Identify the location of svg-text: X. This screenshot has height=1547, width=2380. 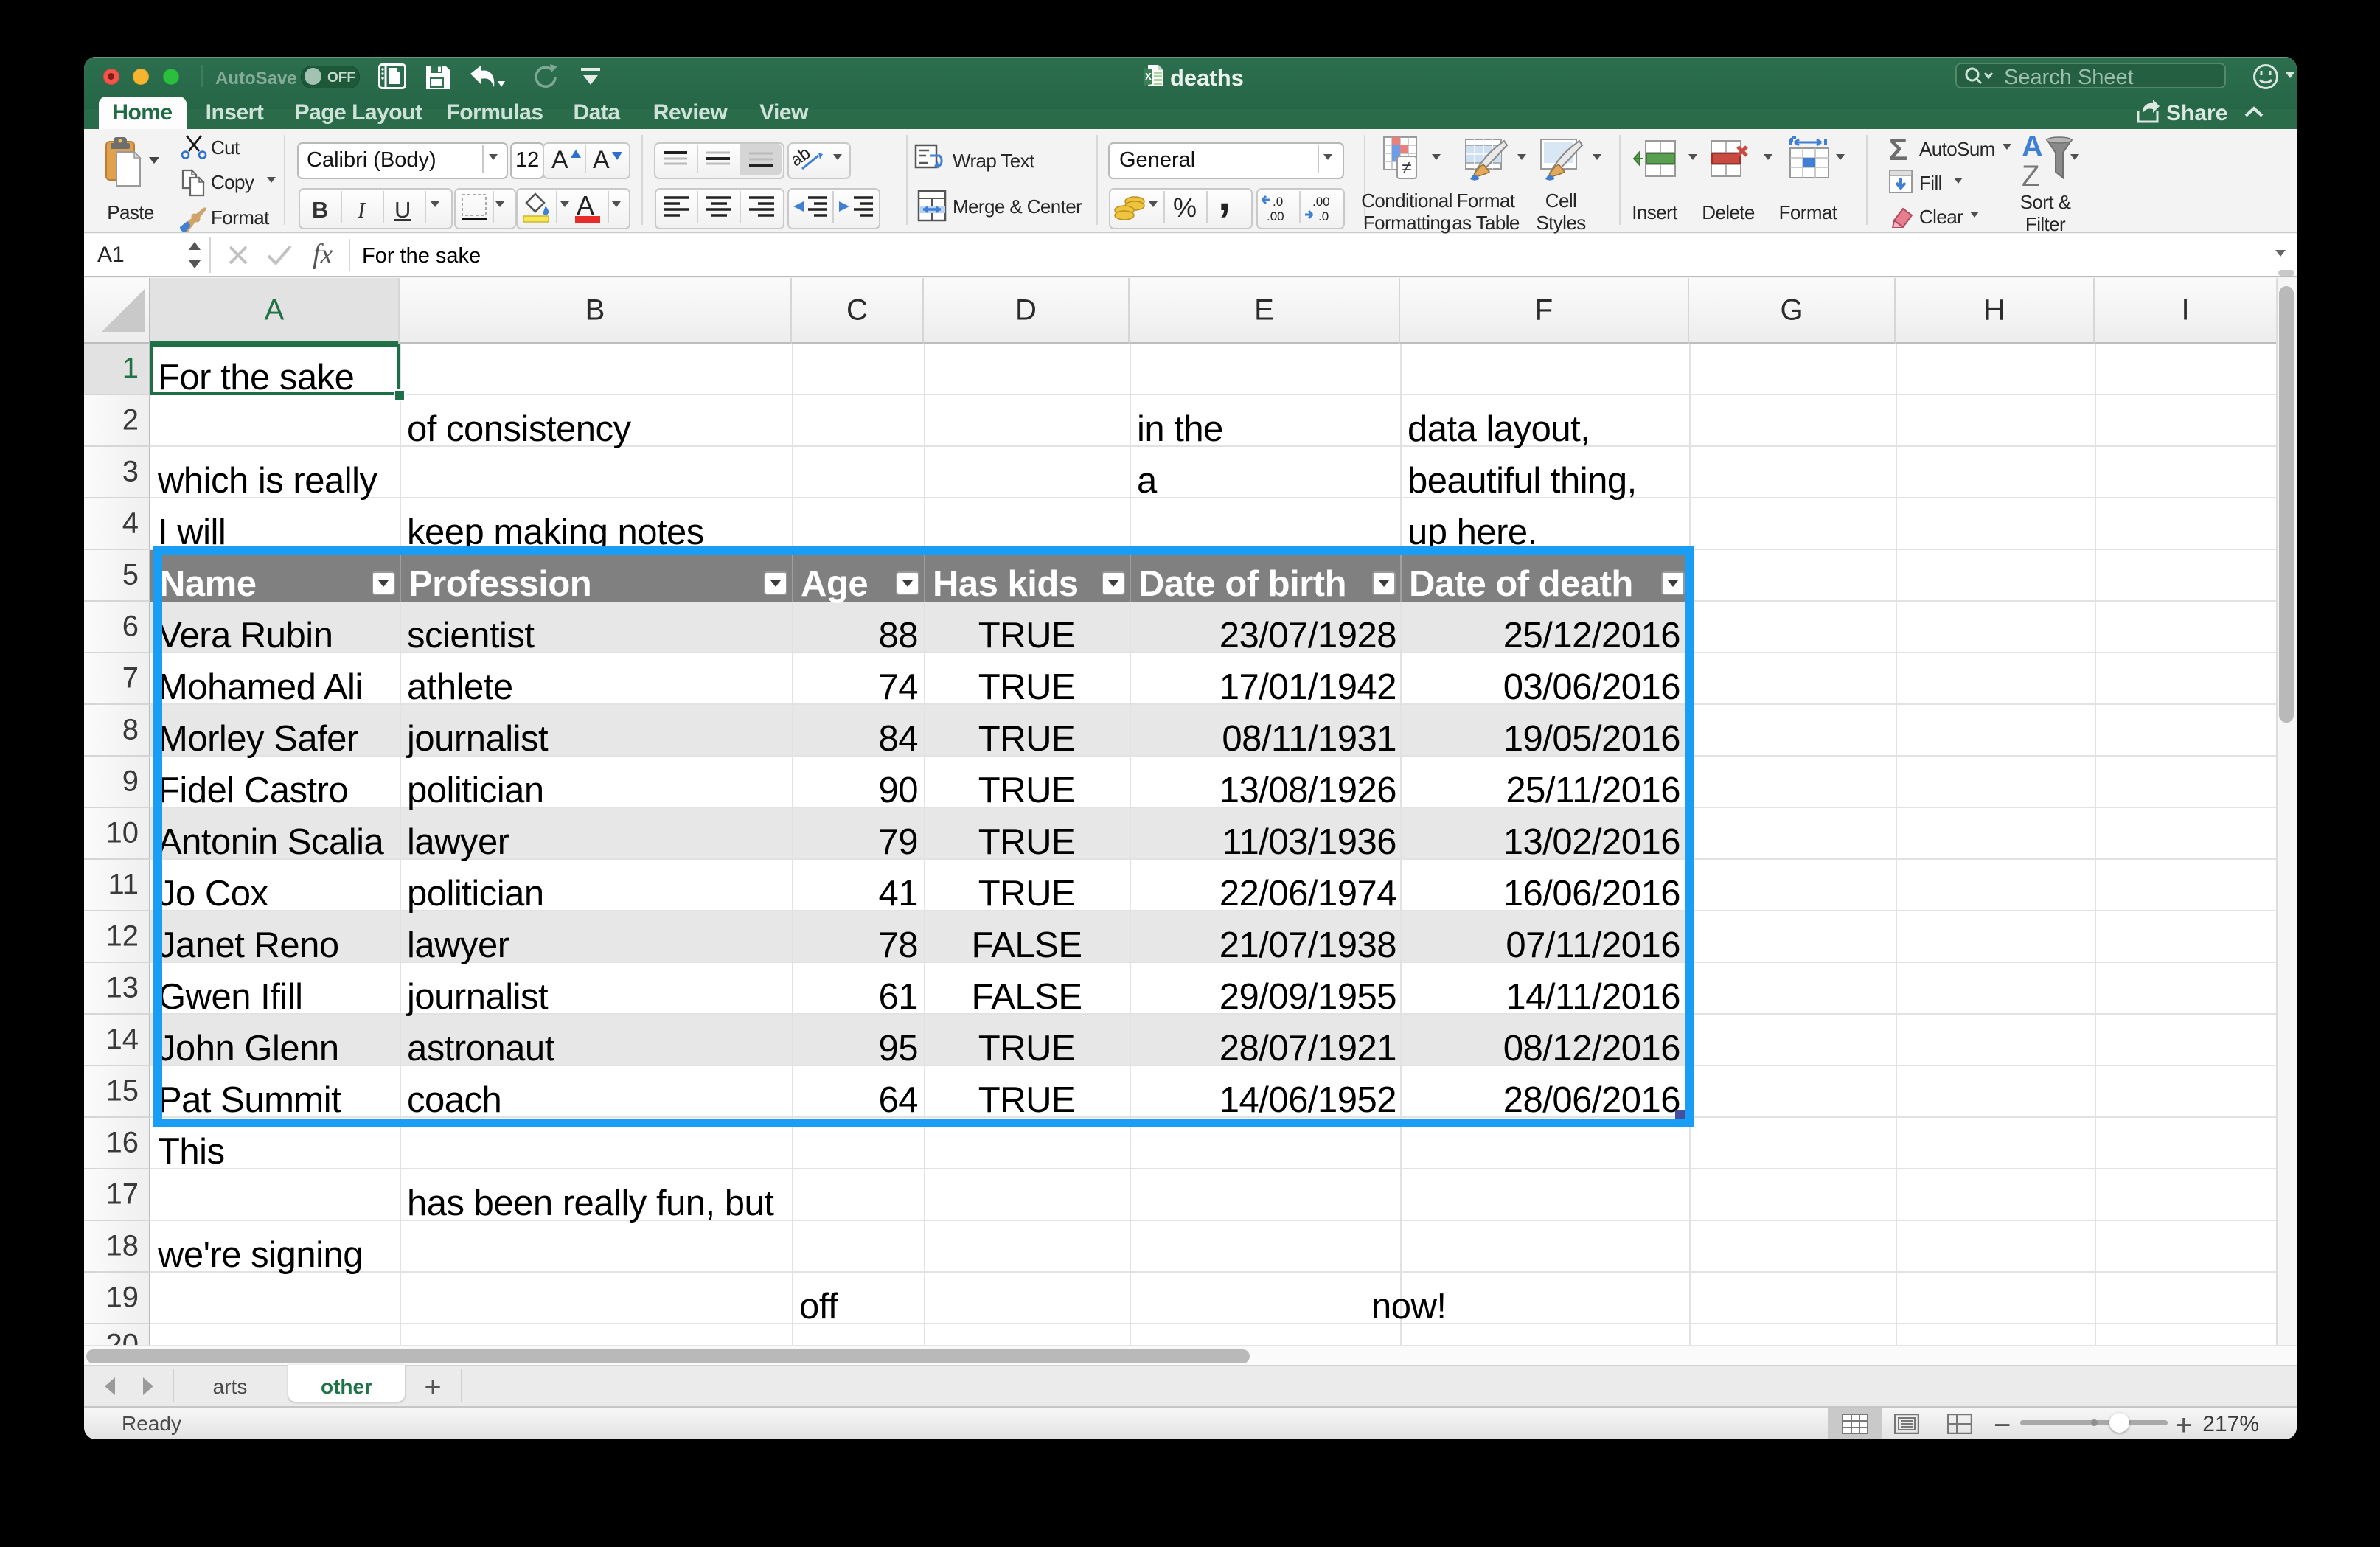
(1148, 77).